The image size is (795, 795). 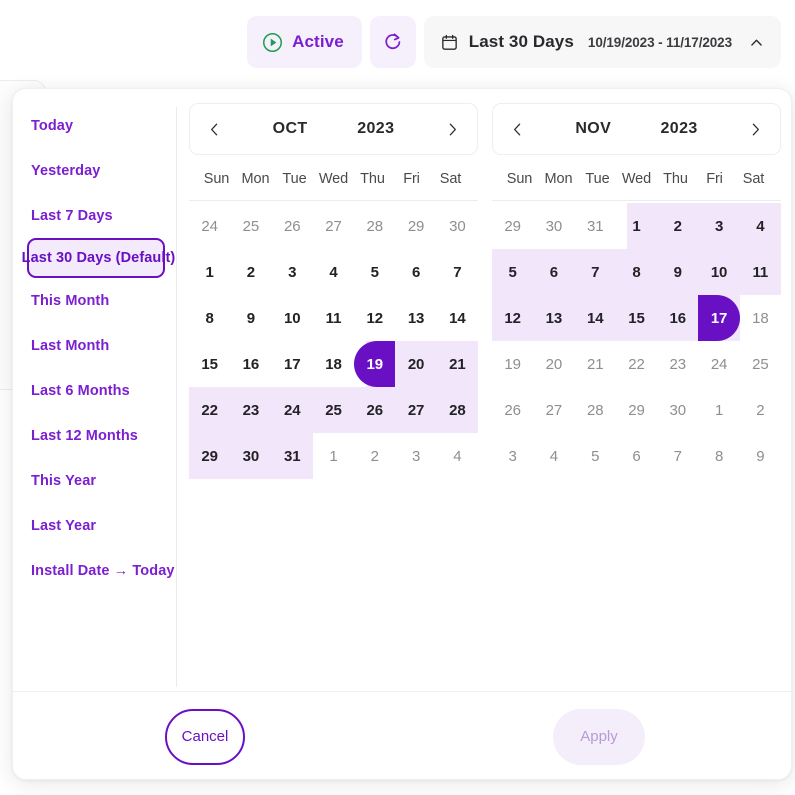 What do you see at coordinates (93, 525) in the screenshot?
I see `preset-item-last-year: Last Year` at bounding box center [93, 525].